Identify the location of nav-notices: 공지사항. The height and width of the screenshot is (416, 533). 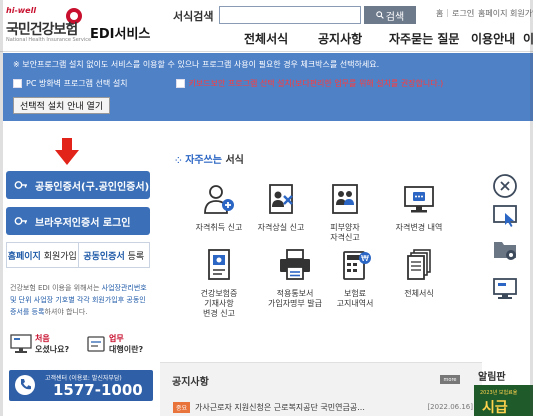
(340, 38).